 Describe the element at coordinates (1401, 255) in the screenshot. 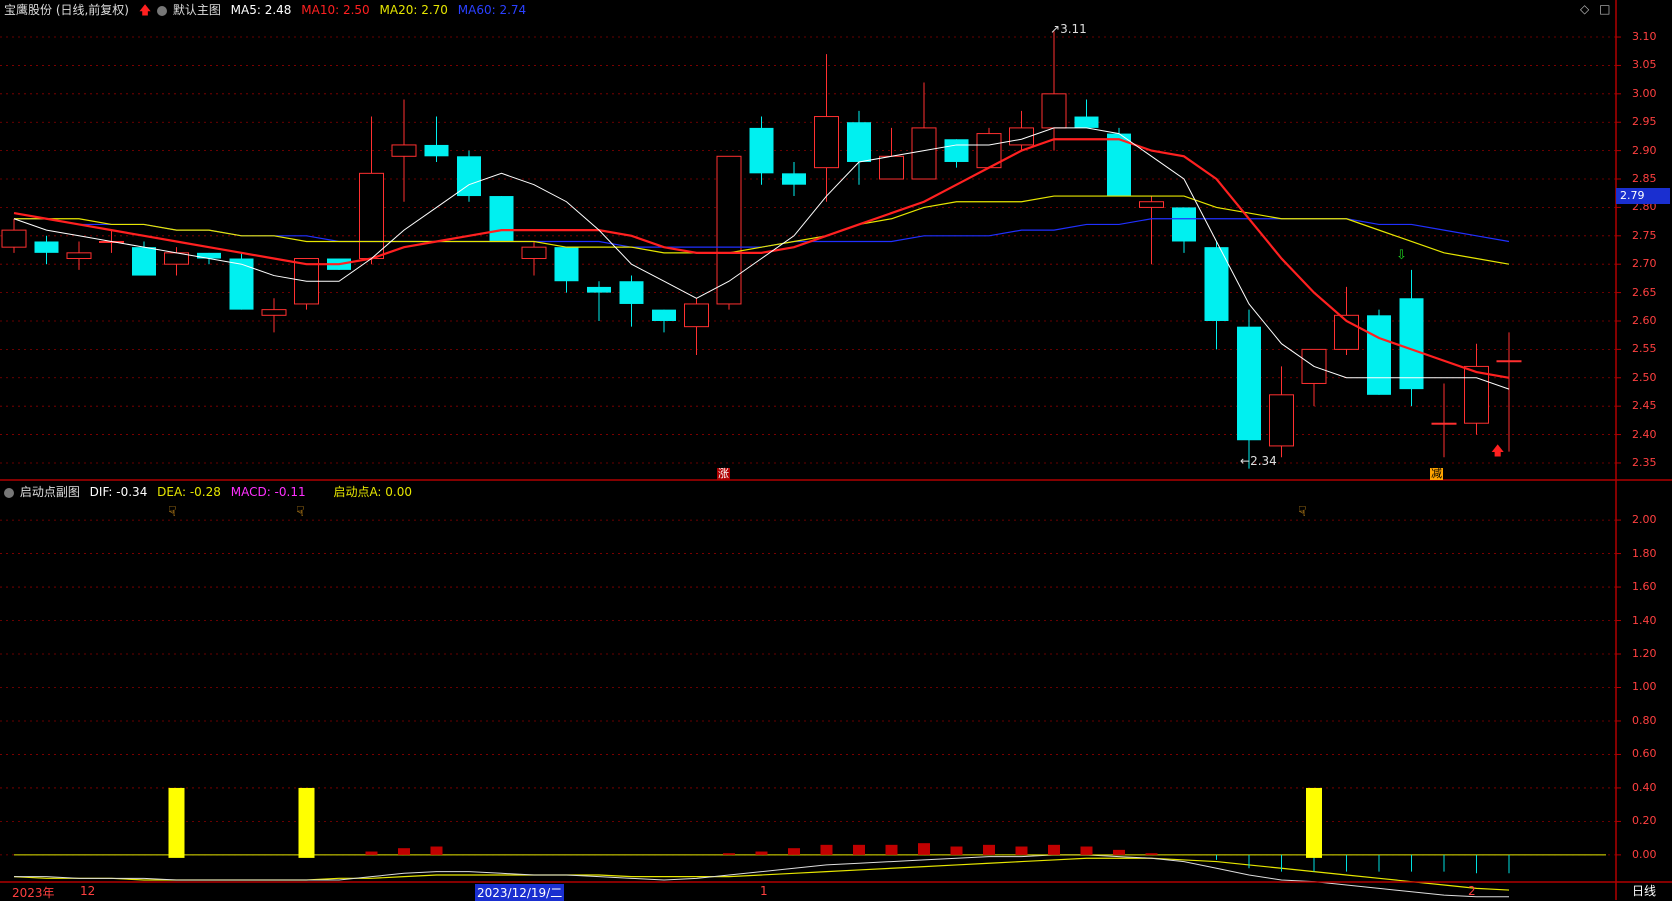

I see `down-arrow-icon: ⇩` at that location.